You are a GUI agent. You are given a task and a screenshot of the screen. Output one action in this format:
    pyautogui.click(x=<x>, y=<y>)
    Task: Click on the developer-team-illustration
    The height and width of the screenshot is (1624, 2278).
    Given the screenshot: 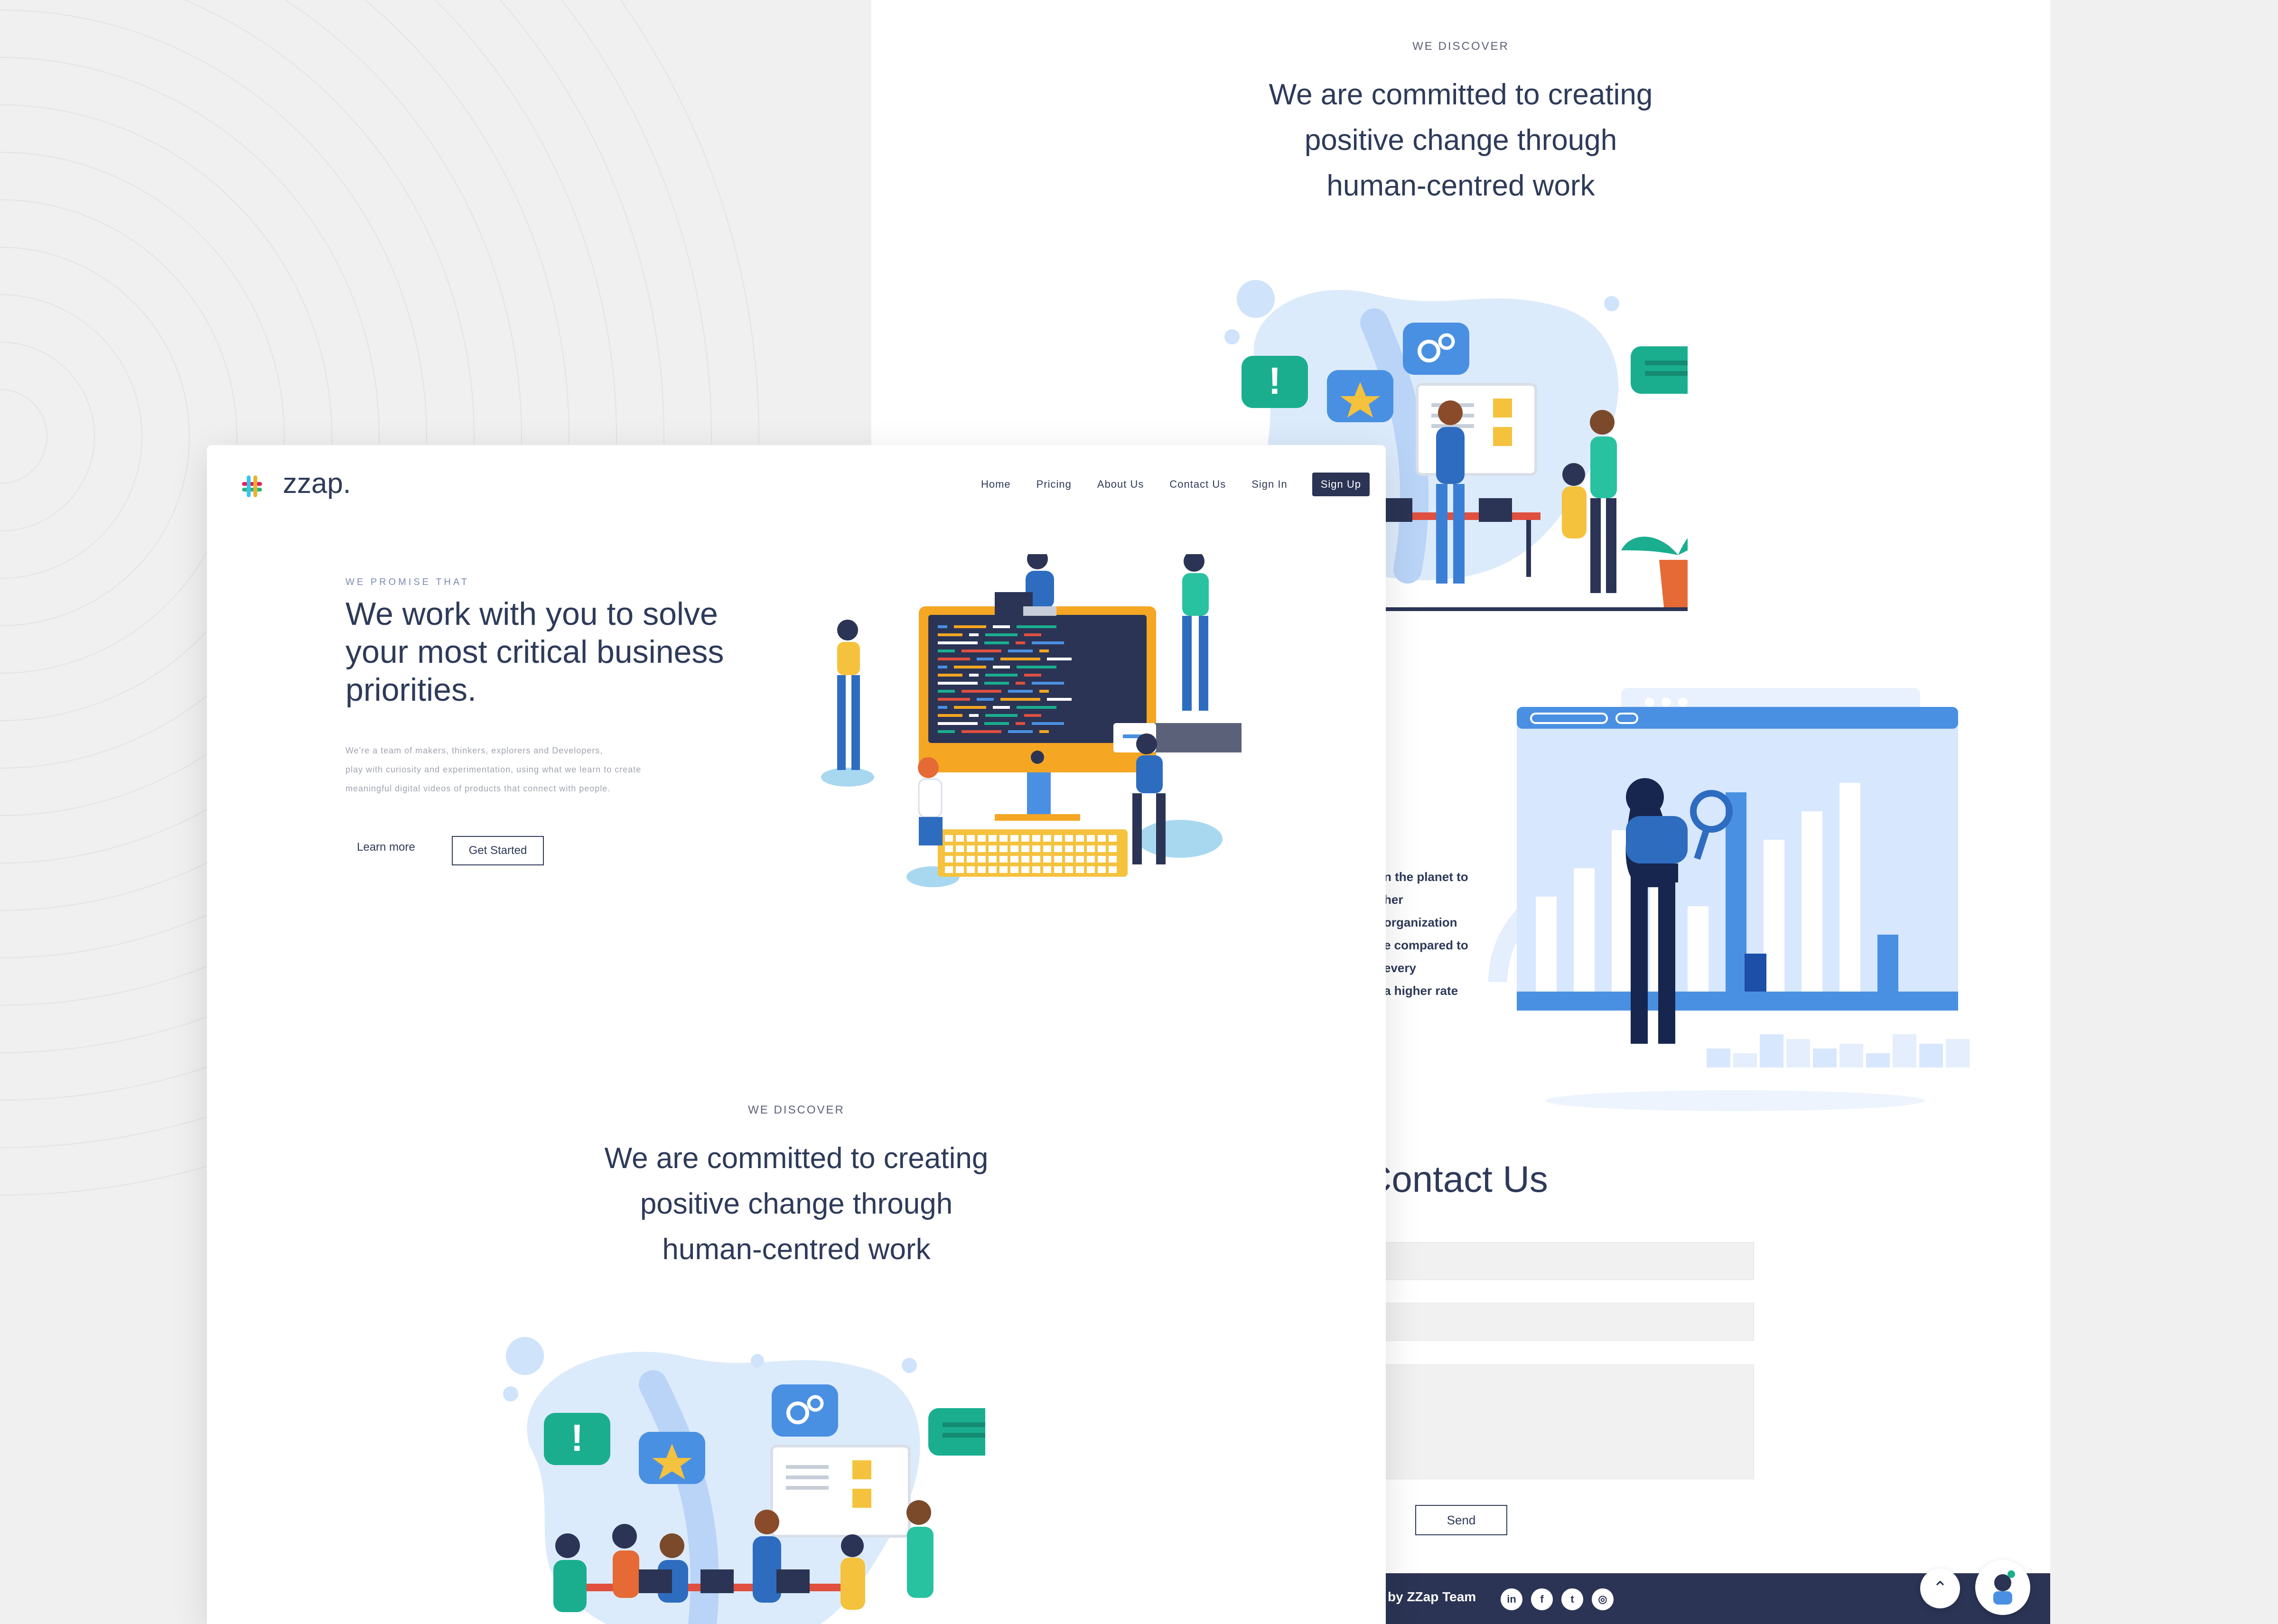 What is the action you would take?
    pyautogui.click(x=1031, y=720)
    